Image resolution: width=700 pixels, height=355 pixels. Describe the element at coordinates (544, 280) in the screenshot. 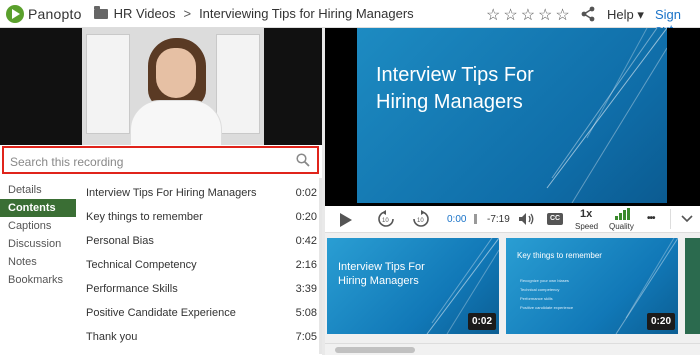

I see `thumb-bullet: Recognize your own biases` at that location.